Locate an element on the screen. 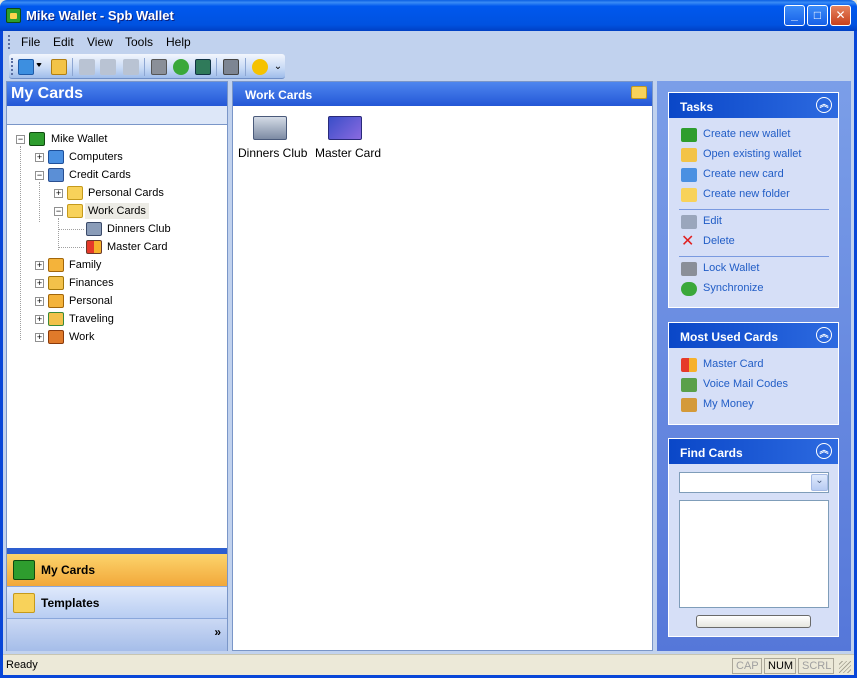  status-text: Ready is located at coordinates (22, 665).